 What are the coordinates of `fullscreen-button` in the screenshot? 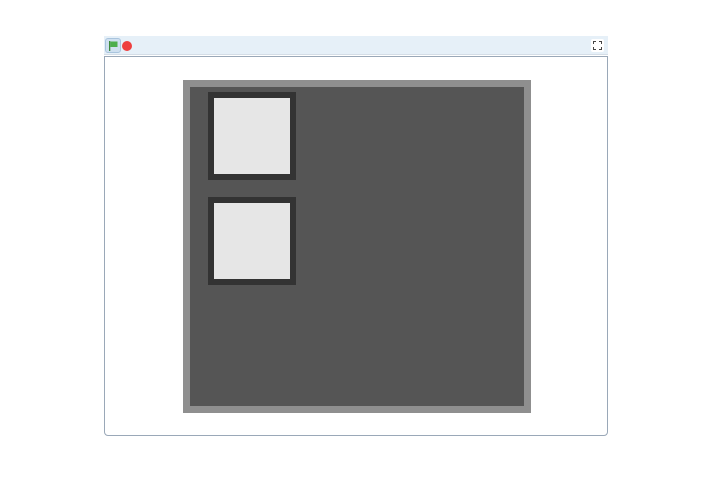 It's located at (597, 45).